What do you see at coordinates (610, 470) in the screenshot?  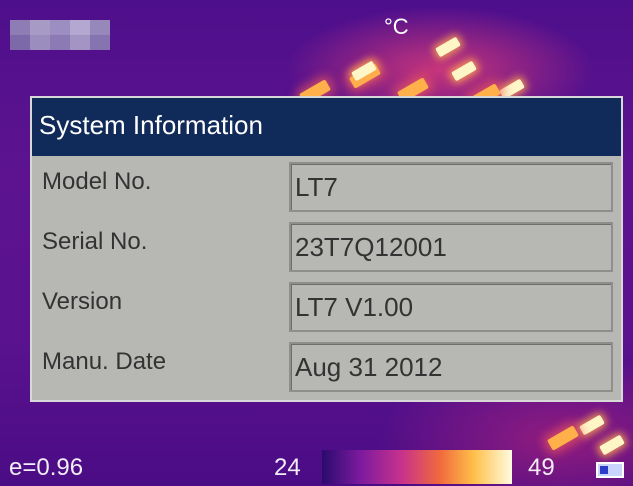 I see `battery-icon` at bounding box center [610, 470].